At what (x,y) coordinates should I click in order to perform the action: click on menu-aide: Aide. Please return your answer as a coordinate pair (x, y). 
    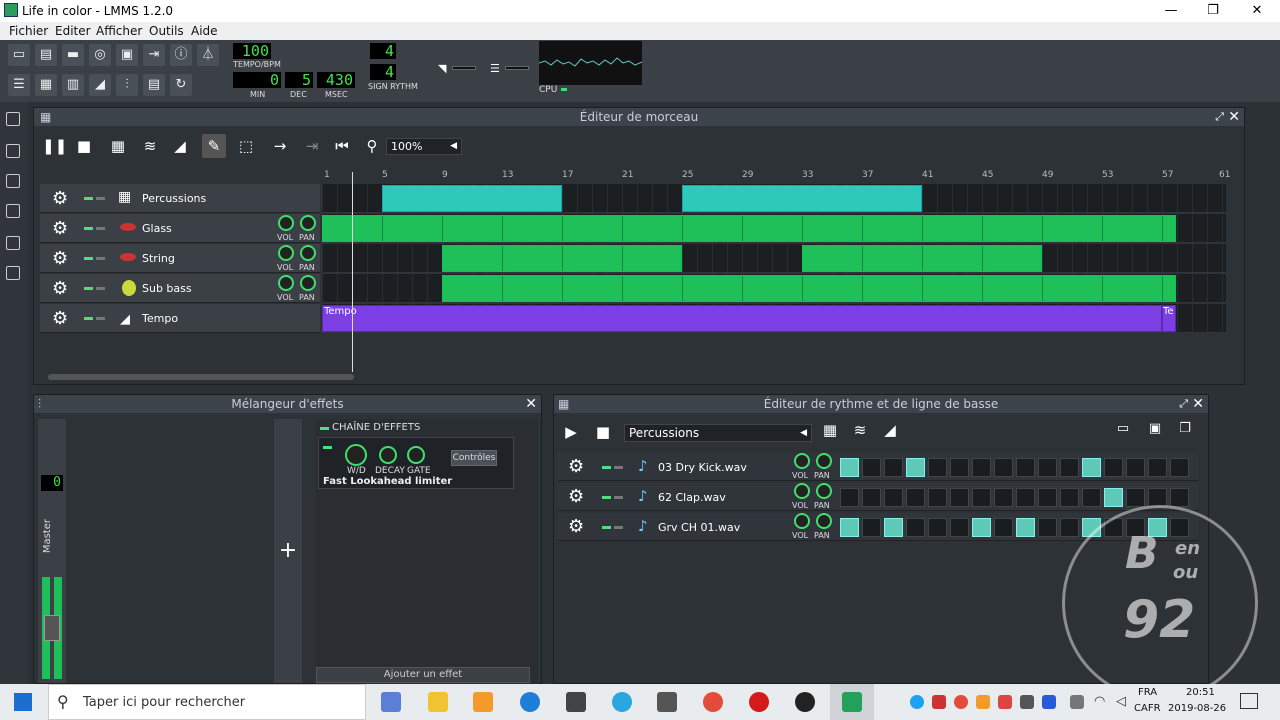
    Looking at the image, I should click on (204, 31).